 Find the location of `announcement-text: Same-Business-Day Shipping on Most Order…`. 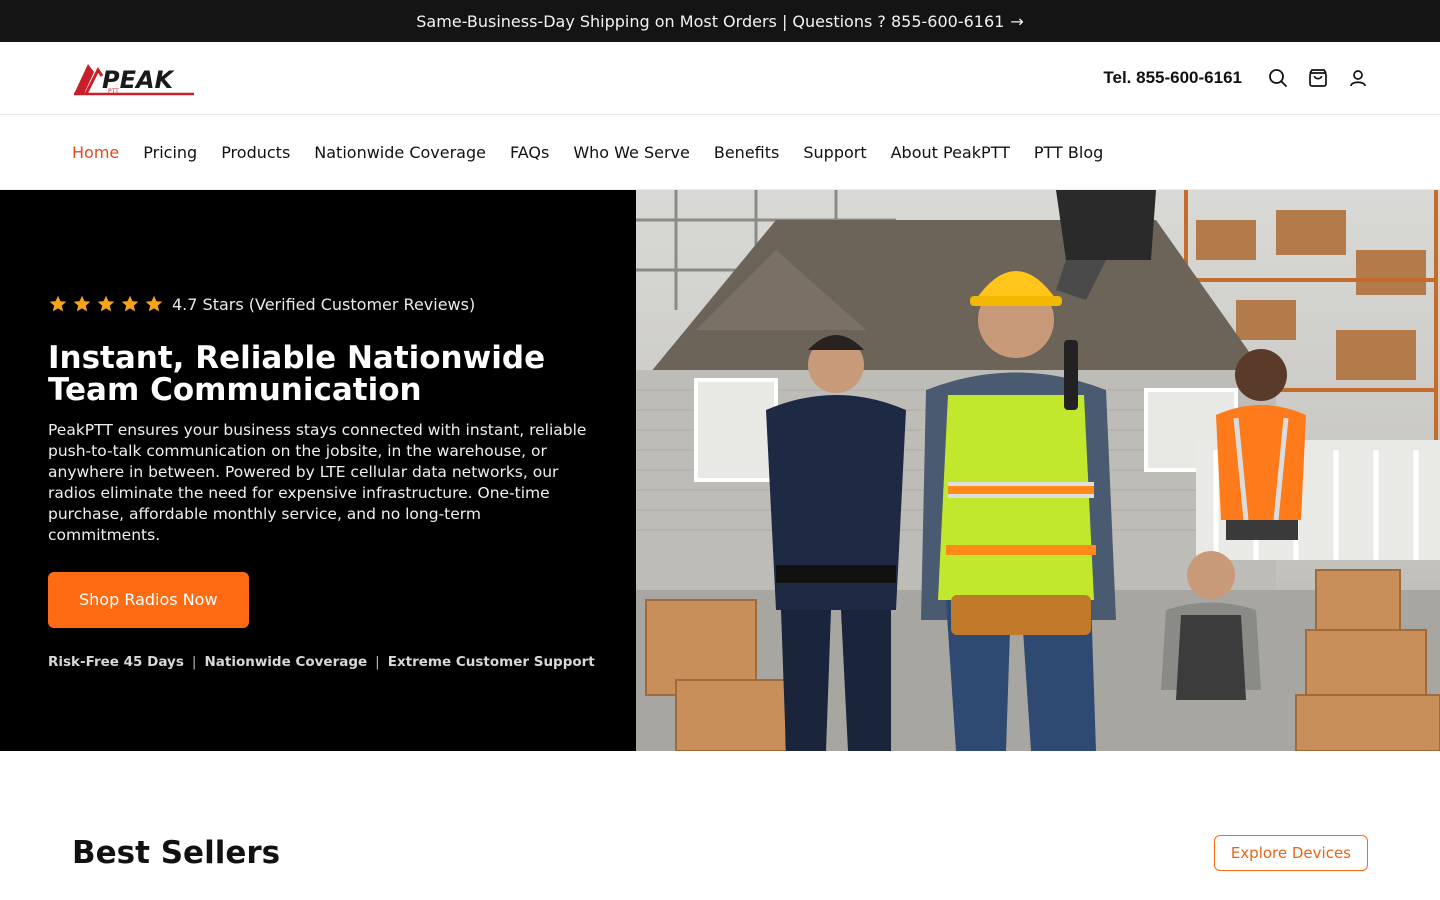

announcement-text: Same-Business-Day Shipping on Most Order… is located at coordinates (710, 21).